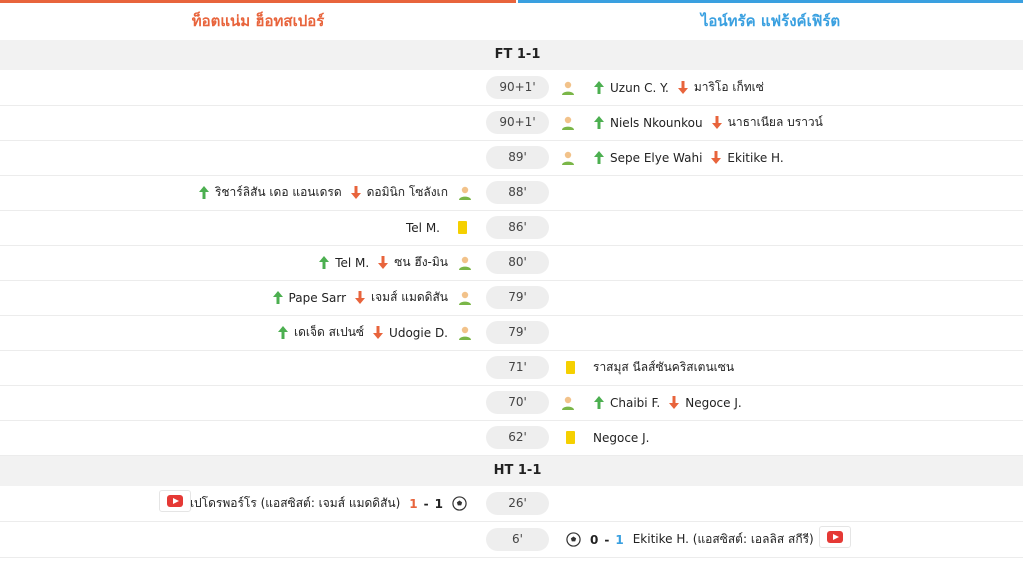 The height and width of the screenshot is (586, 1023). I want to click on event-minute: 62', so click(517, 437).